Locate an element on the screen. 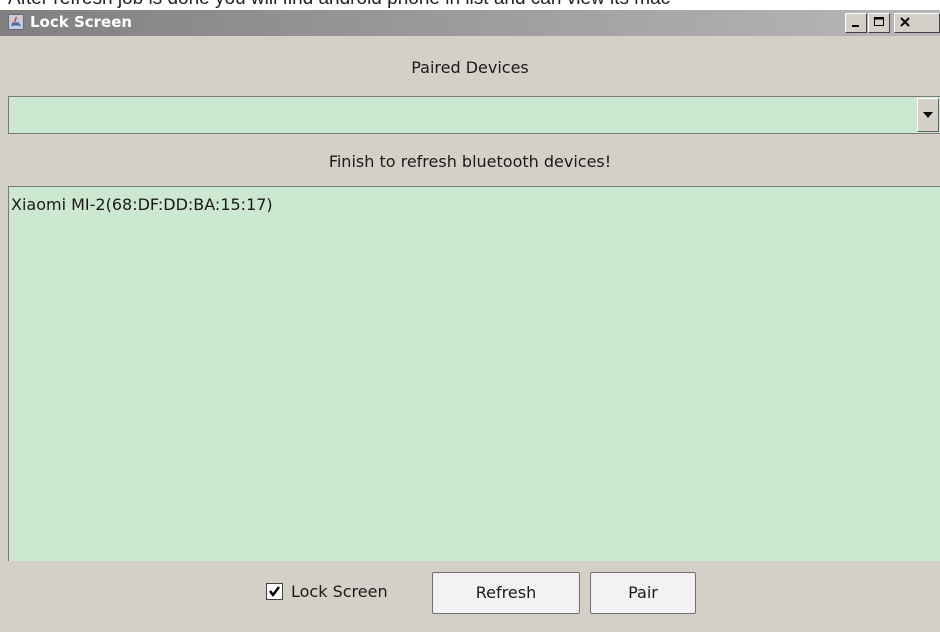  paired-devices-label: Paired Devices is located at coordinates (470, 67).